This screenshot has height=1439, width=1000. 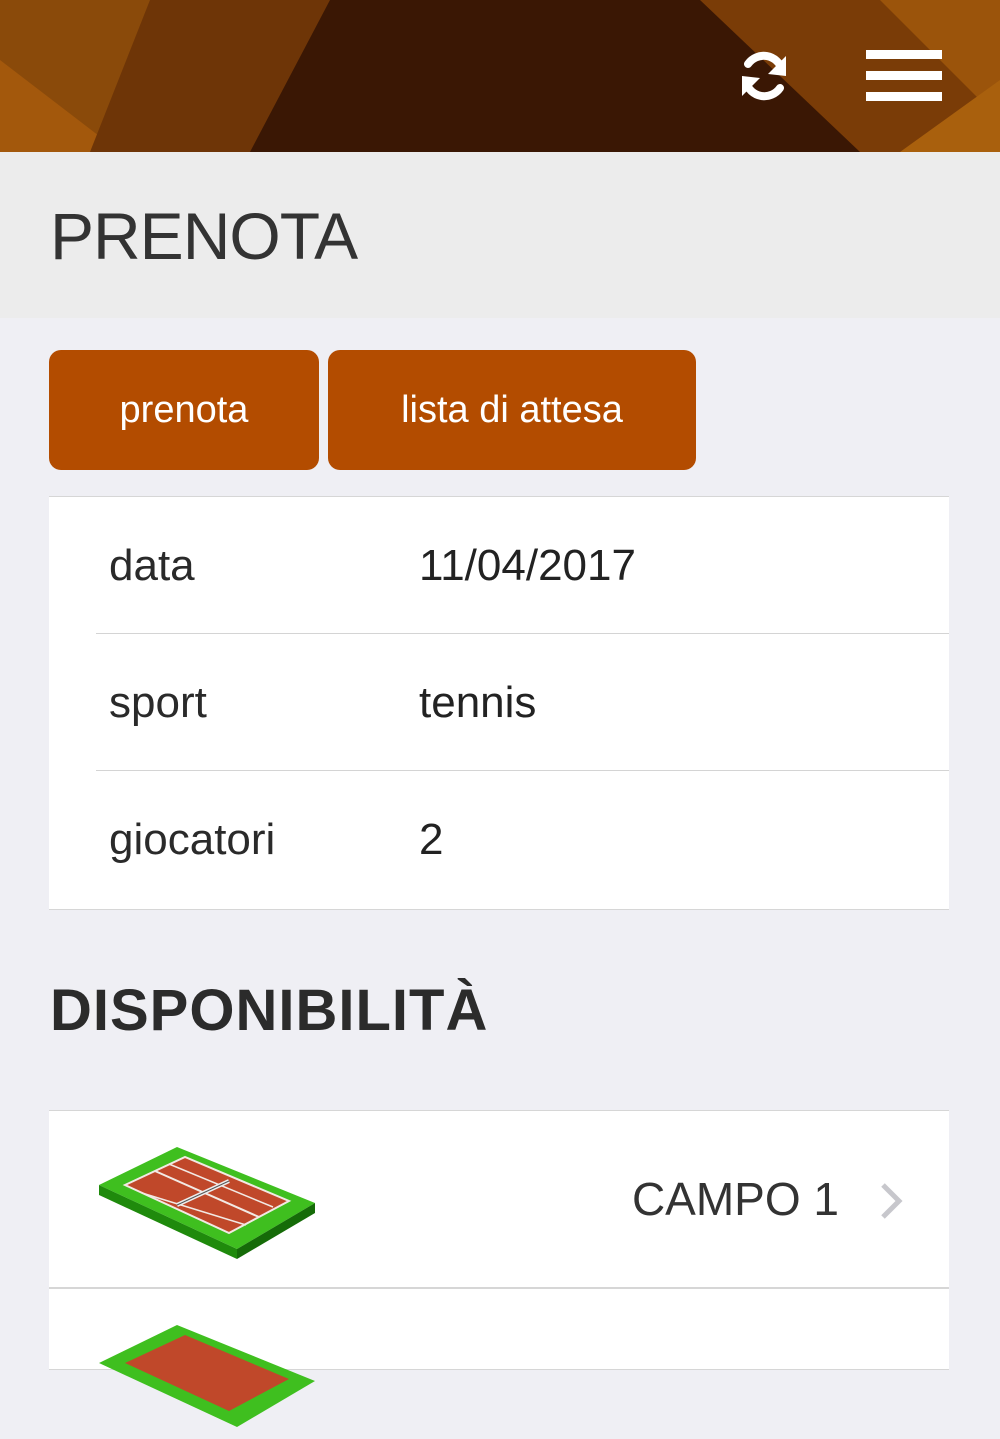 I want to click on info-row-sport: sport tennis, so click(x=499, y=702).